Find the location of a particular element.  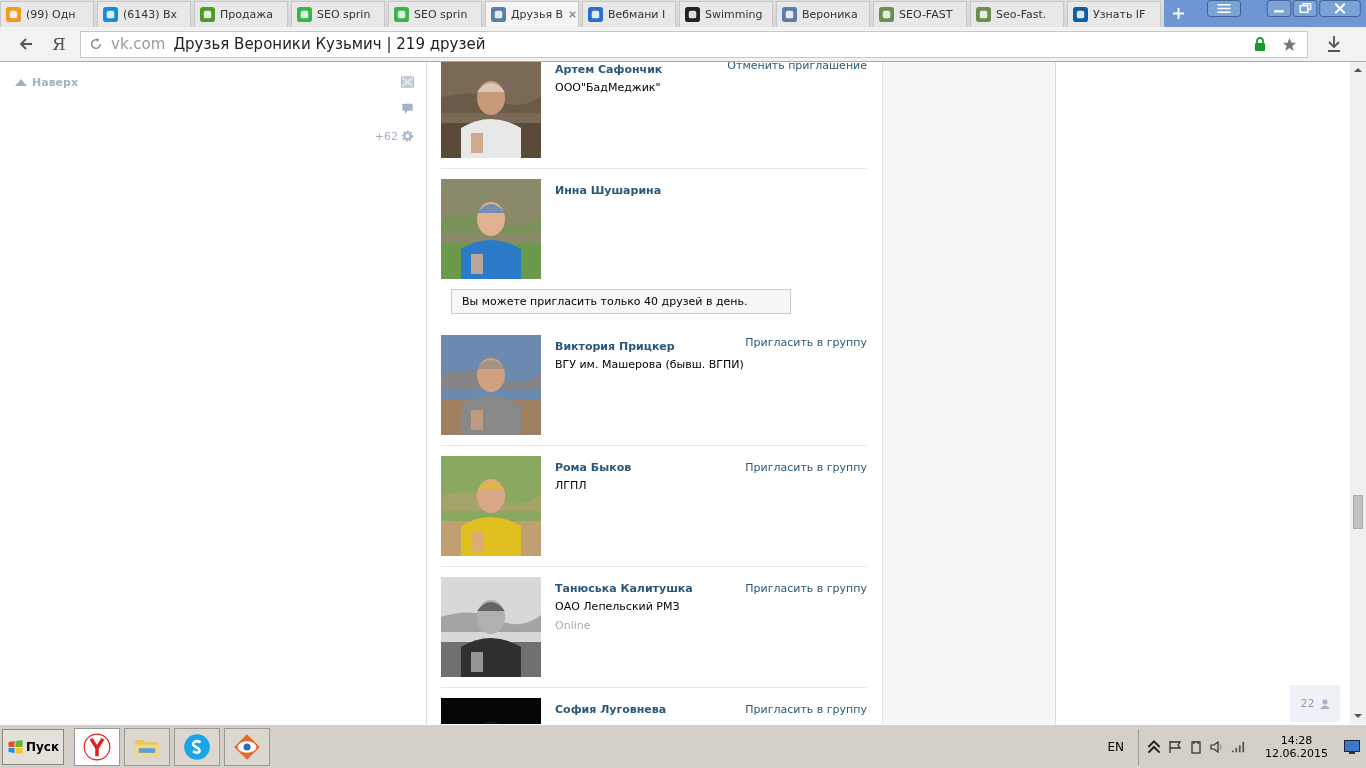

download-icon is located at coordinates (1334, 44).